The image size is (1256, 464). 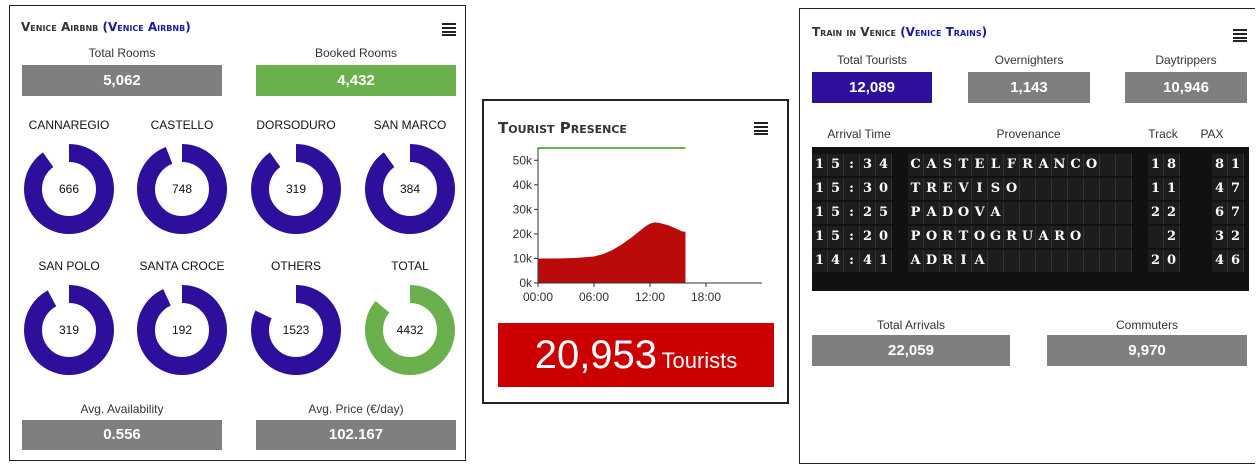 I want to click on district-donut: 4432, so click(x=410, y=330).